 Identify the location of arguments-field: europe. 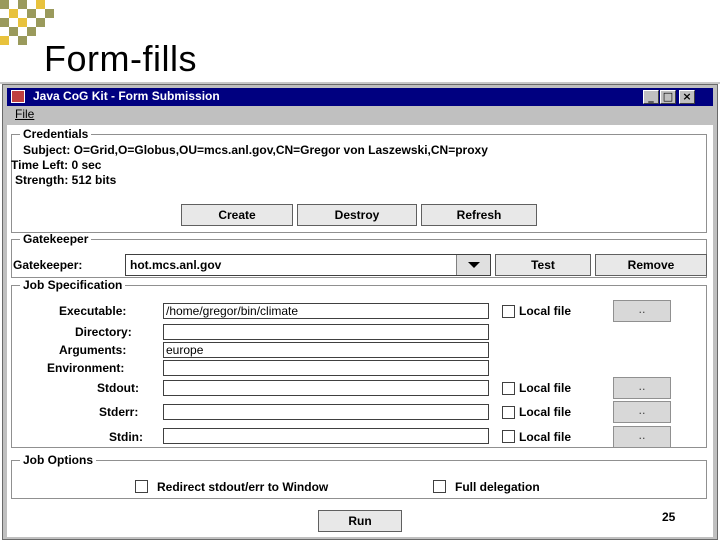
(326, 350).